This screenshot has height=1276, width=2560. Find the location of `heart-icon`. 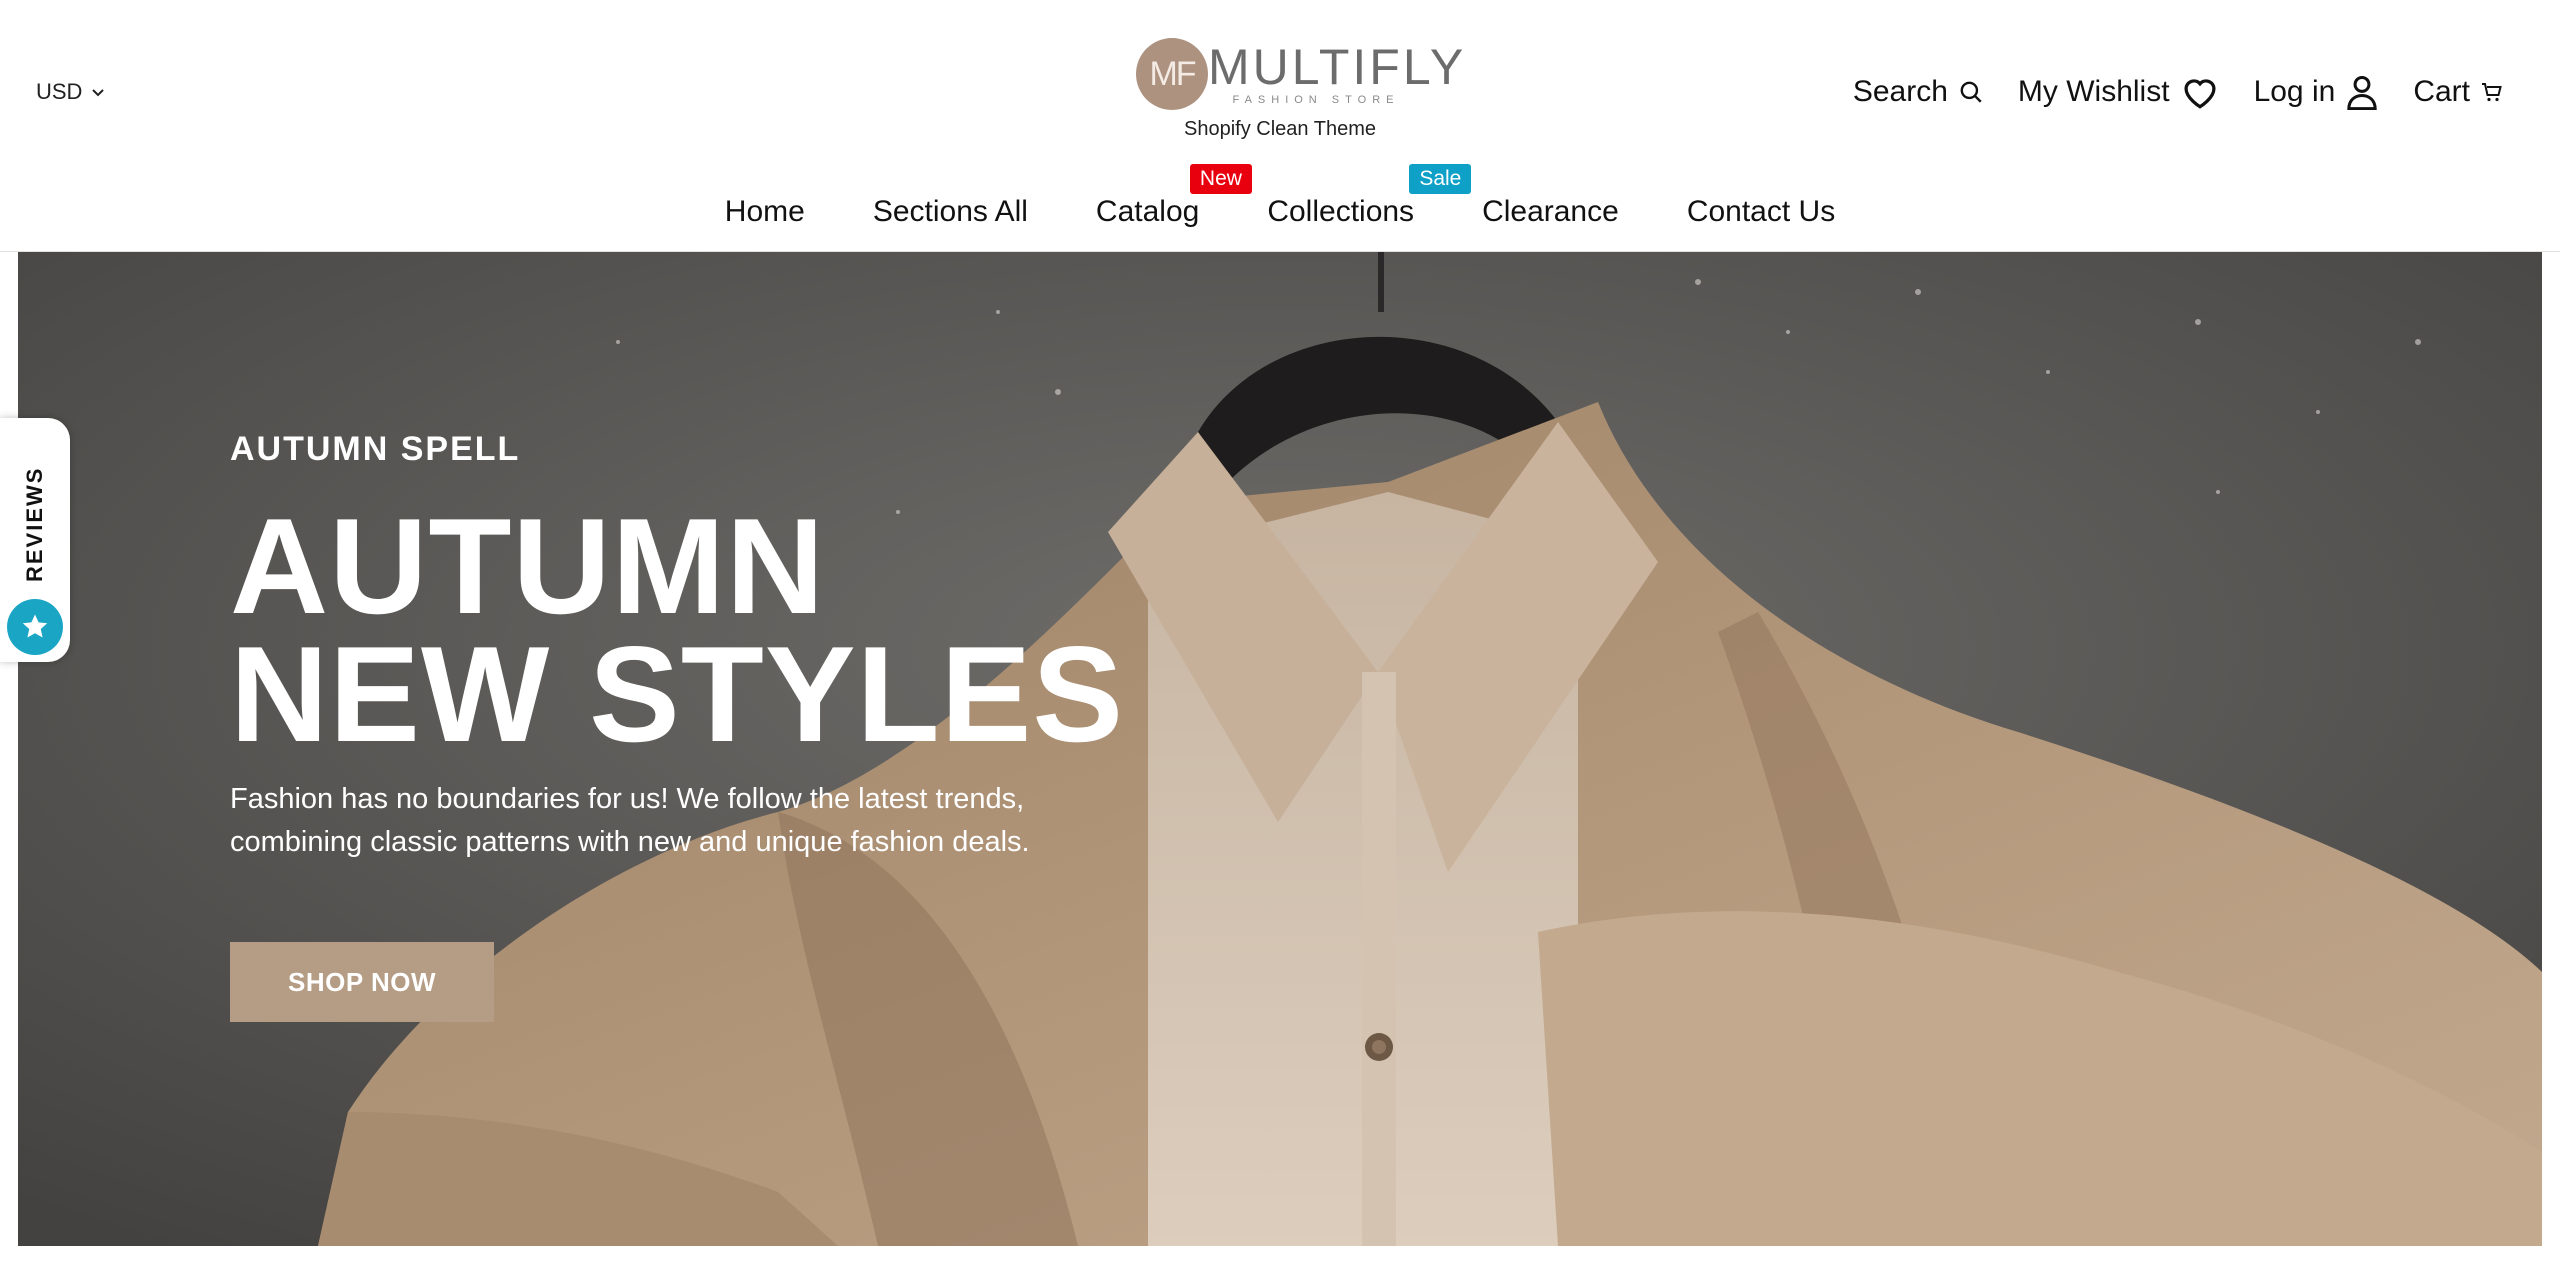

heart-icon is located at coordinates (2200, 94).